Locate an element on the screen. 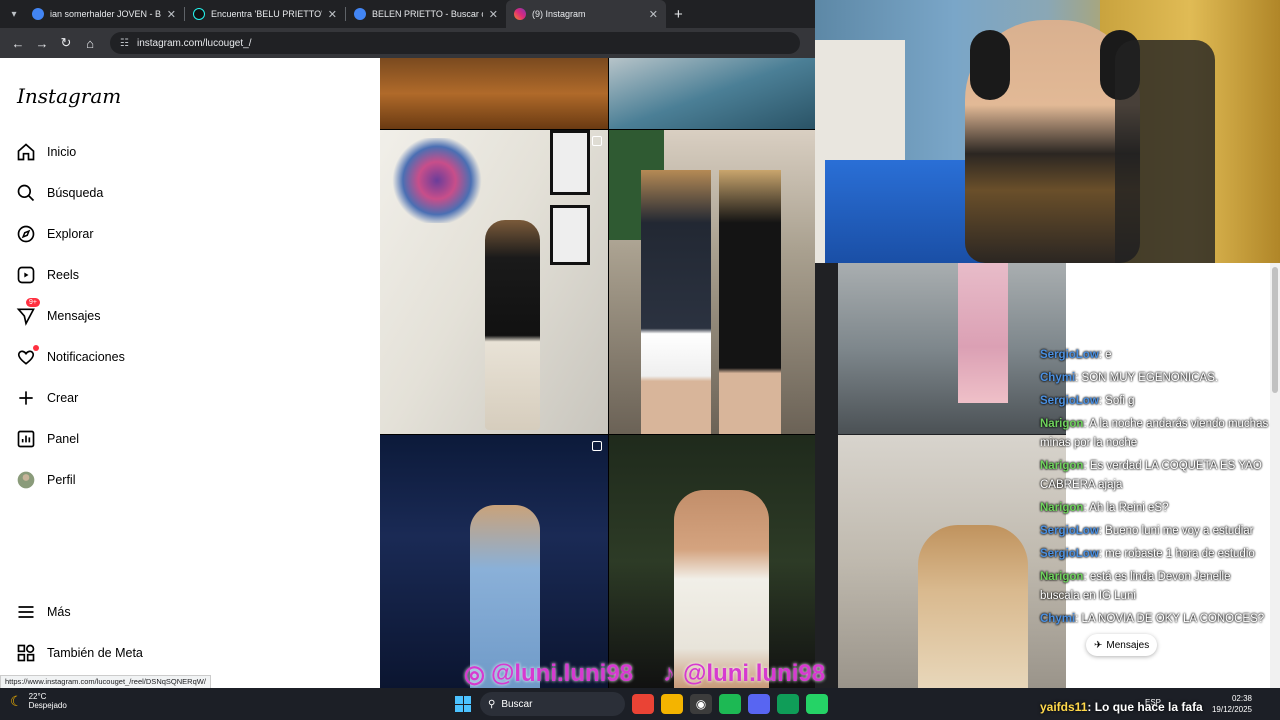  tab-search-icon: ▾ is located at coordinates (14, 14).